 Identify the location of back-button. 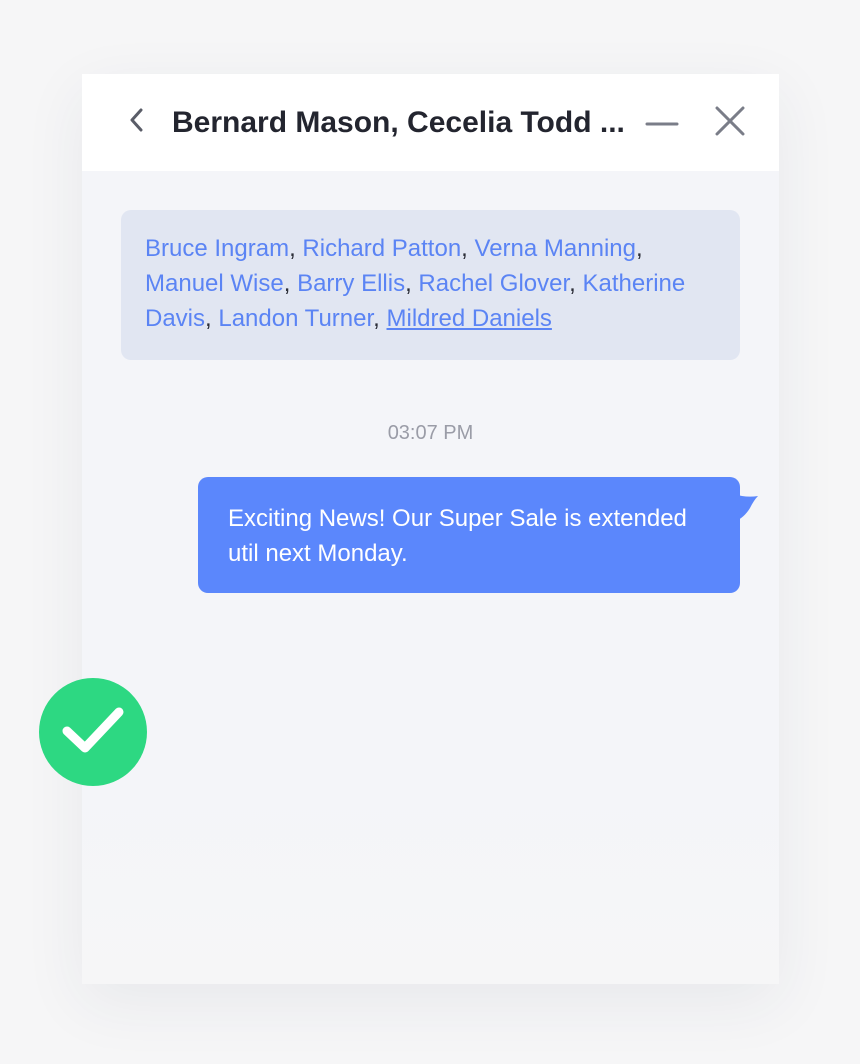
(137, 122).